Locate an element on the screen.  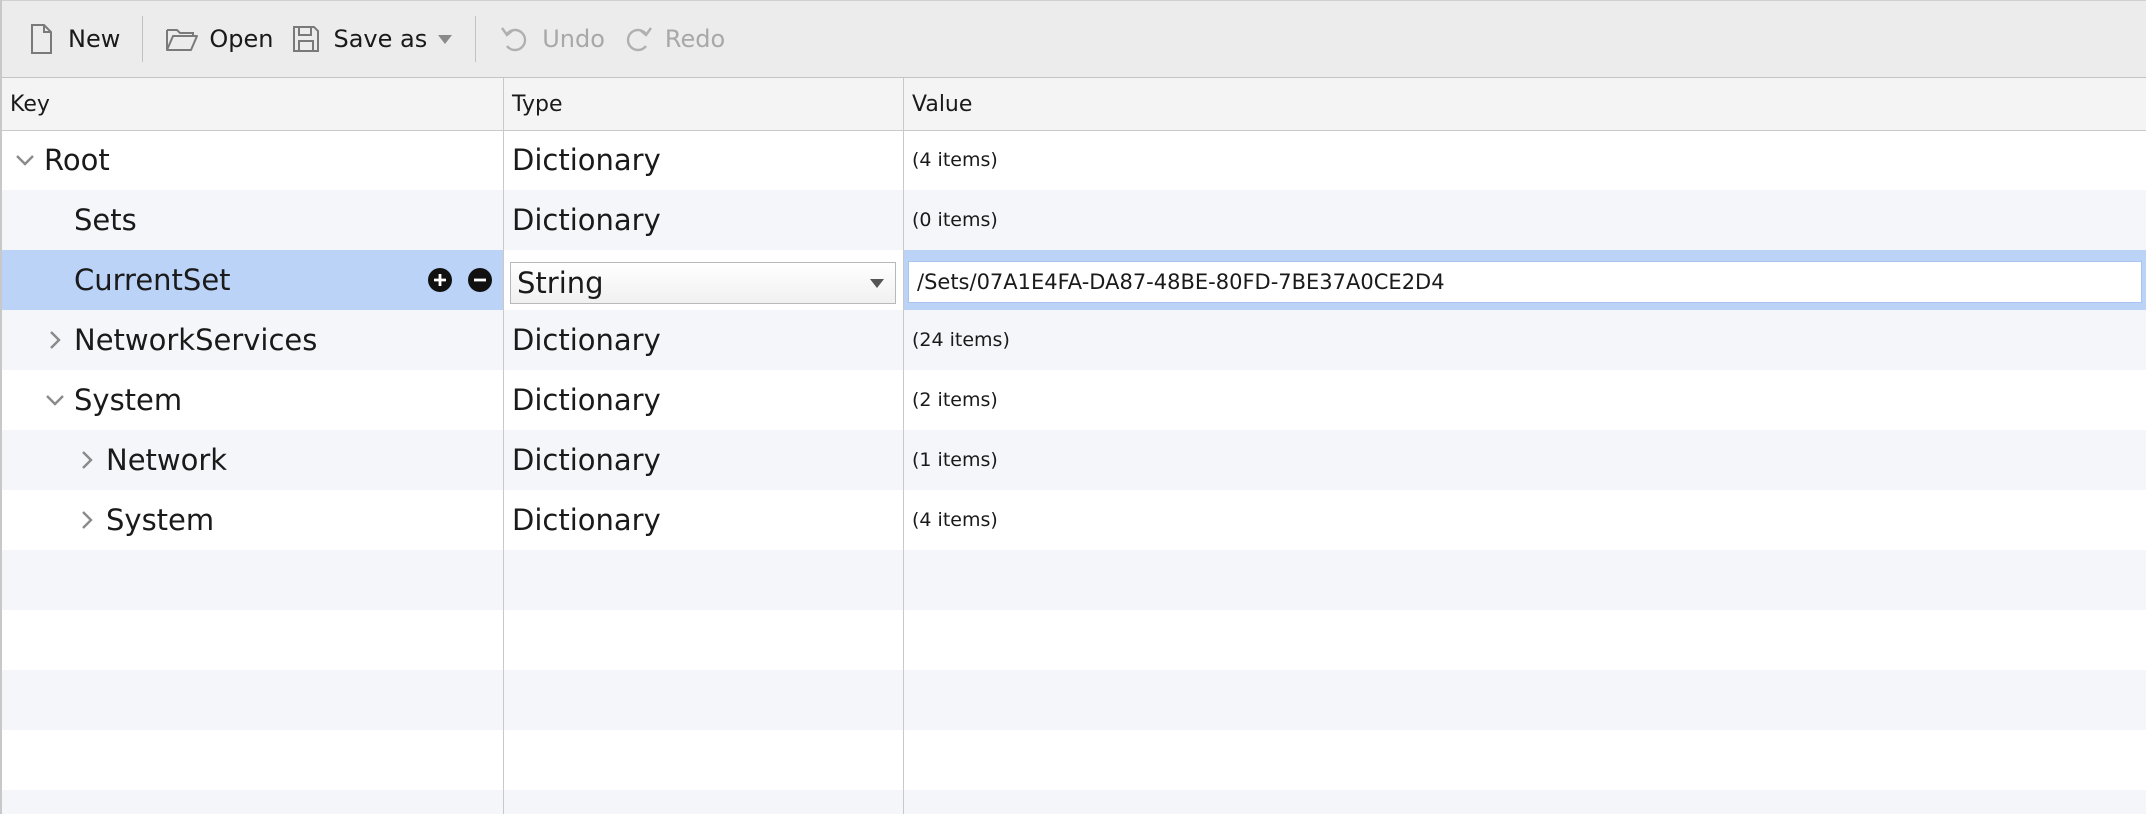
save-as-button: Save as is located at coordinates (371, 39).